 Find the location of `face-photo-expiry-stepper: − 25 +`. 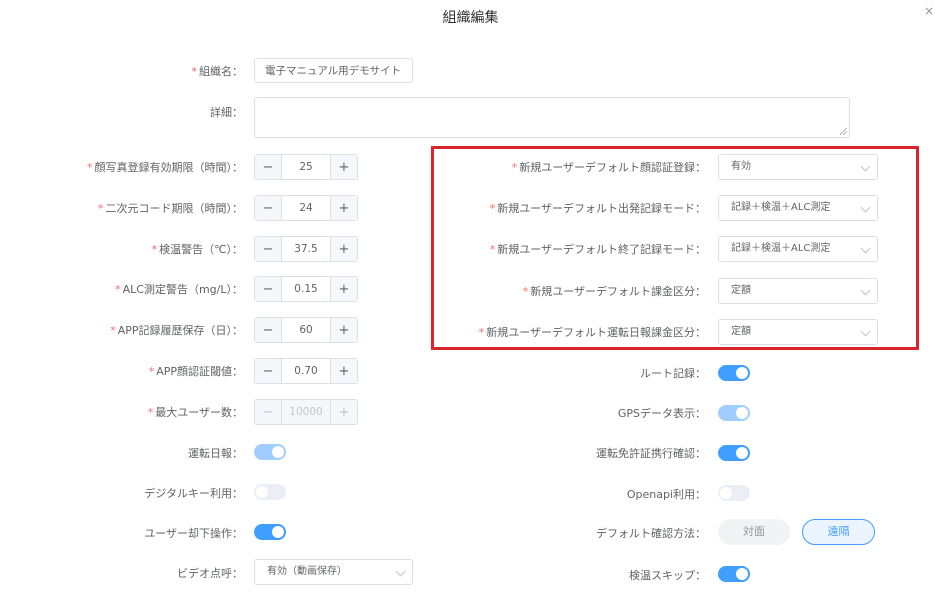

face-photo-expiry-stepper: − 25 + is located at coordinates (306, 167).